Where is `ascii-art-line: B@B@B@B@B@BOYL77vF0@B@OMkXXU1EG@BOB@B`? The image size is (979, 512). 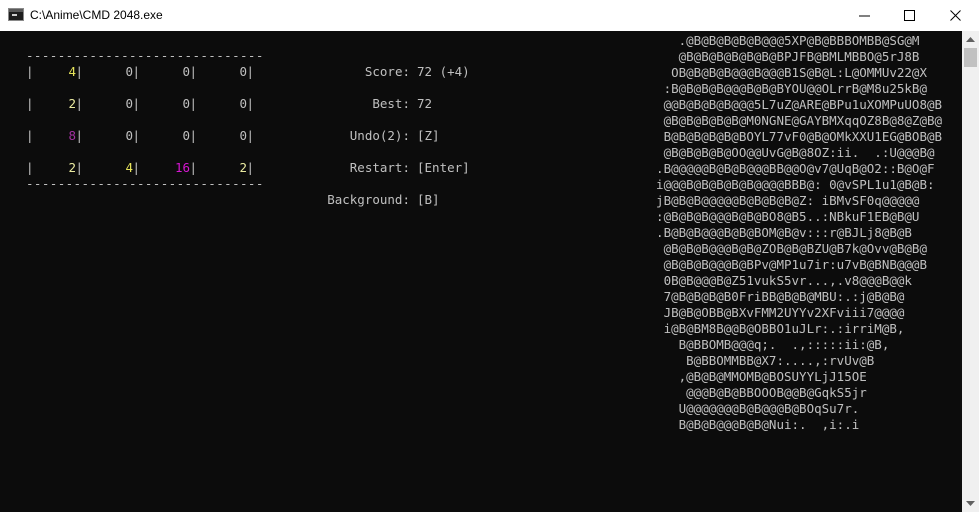
ascii-art-line: B@B@B@B@B@BOYL77vF0@B@OMkXXU1EG@BOB@B is located at coordinates (792, 136).